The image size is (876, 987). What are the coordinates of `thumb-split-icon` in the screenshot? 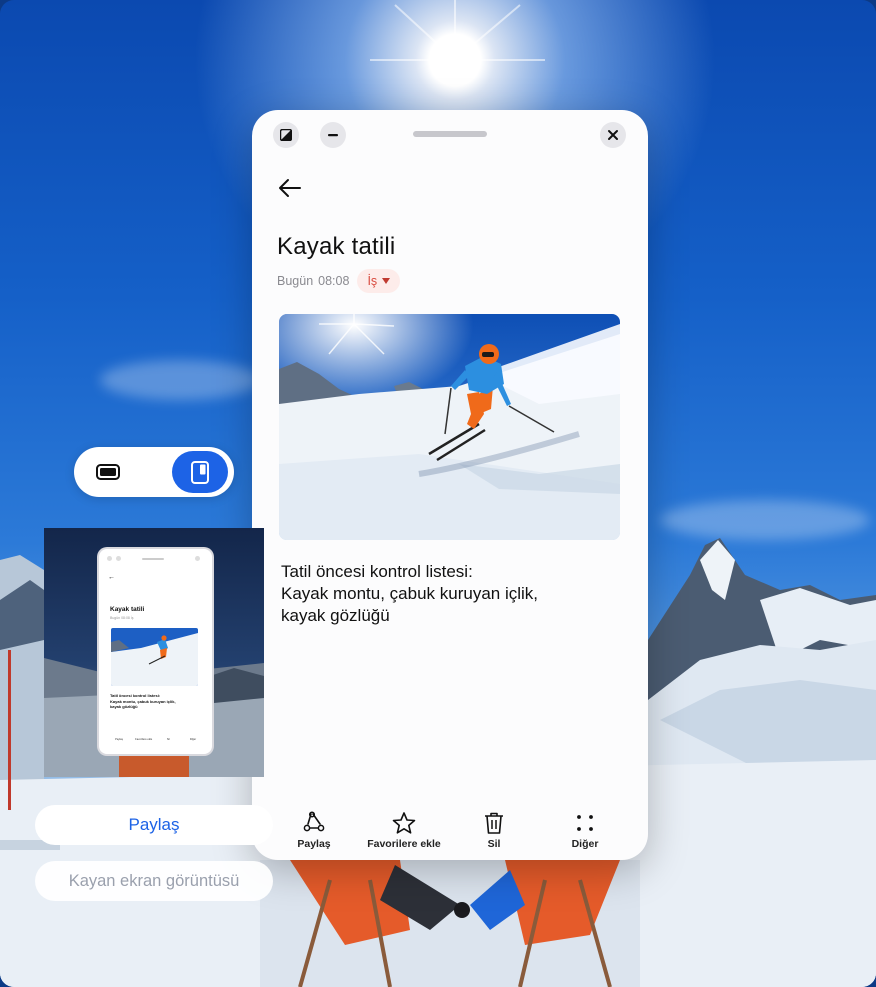 It's located at (109, 558).